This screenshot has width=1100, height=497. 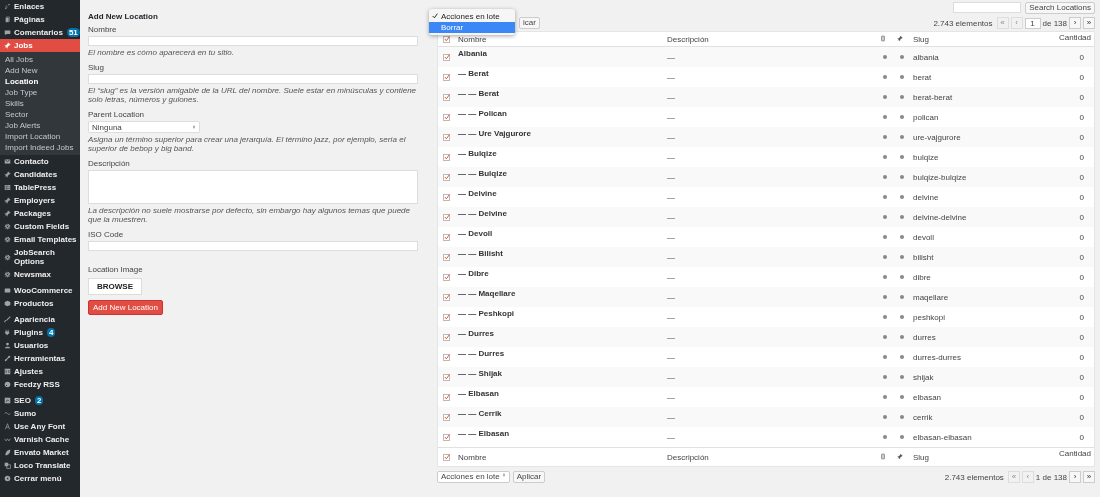 What do you see at coordinates (562, 133) in the screenshot?
I see `location-name: — — Ure Vajgurore` at bounding box center [562, 133].